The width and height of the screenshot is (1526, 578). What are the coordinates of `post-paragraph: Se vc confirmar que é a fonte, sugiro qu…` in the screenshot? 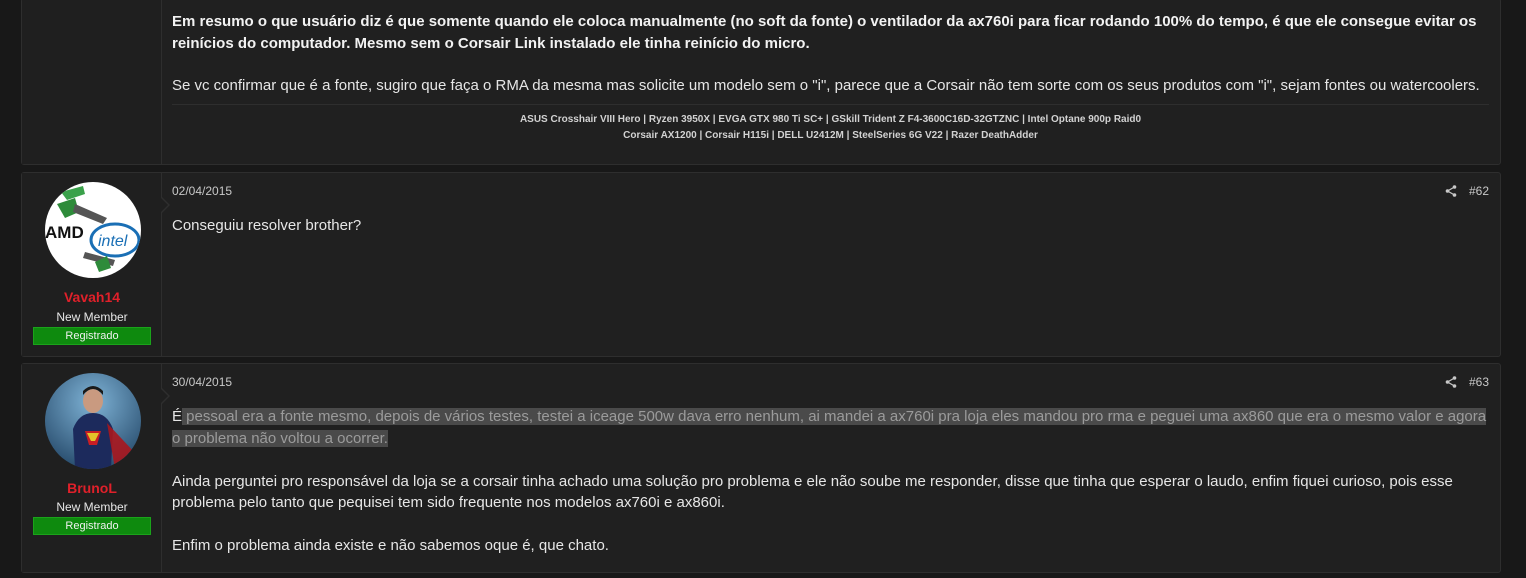 It's located at (826, 85).